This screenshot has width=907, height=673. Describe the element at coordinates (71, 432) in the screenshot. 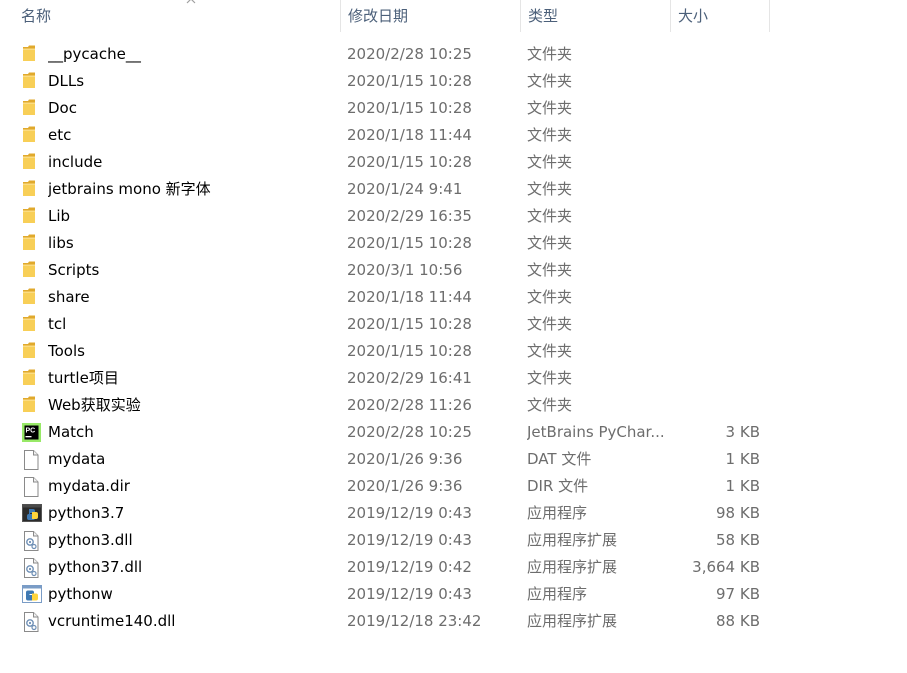

I see `file-name: Match` at that location.